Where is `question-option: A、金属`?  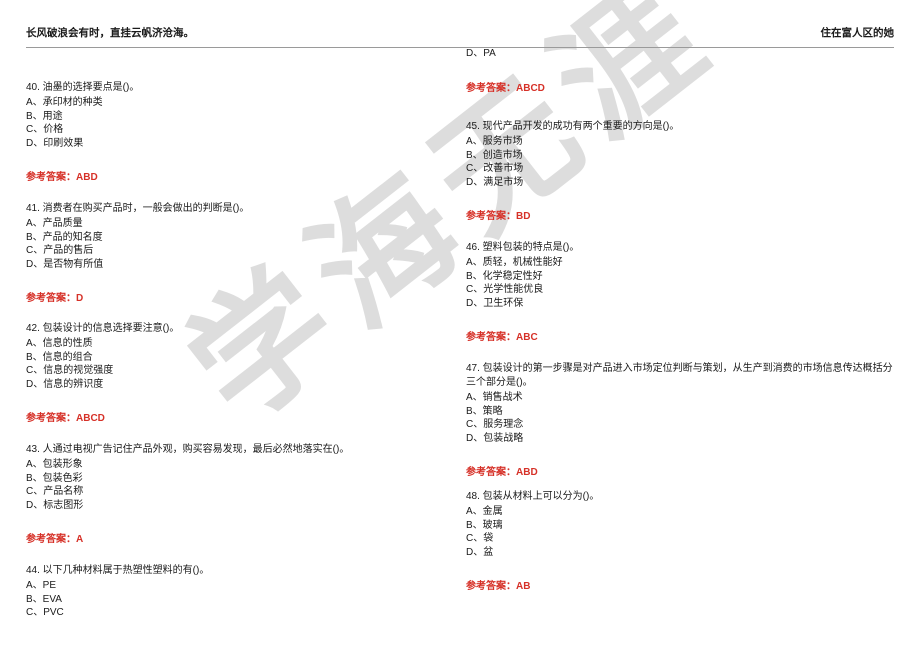
question-option: A、金属 is located at coordinates (484, 511).